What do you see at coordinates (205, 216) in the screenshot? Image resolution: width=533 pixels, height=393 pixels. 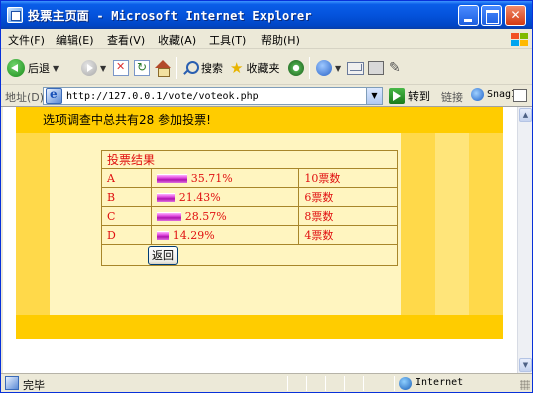 I see `percent-text: 28.57%` at bounding box center [205, 216].